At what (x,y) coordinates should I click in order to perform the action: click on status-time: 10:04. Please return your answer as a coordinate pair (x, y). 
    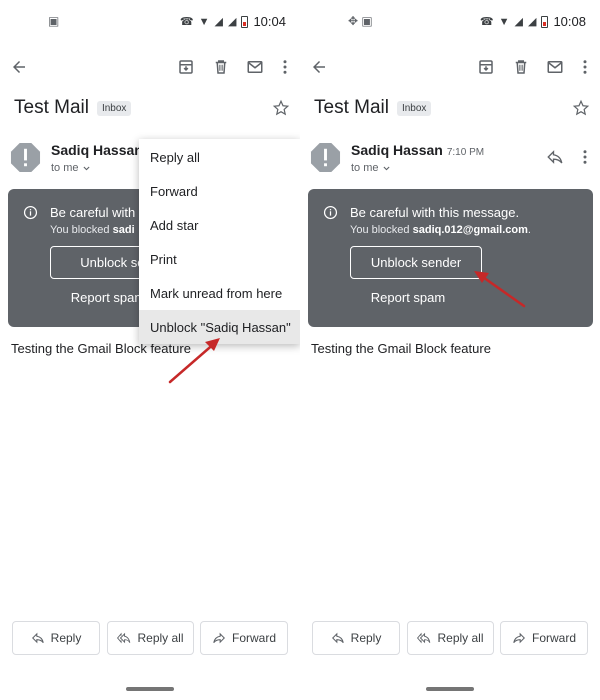
    Looking at the image, I should click on (269, 21).